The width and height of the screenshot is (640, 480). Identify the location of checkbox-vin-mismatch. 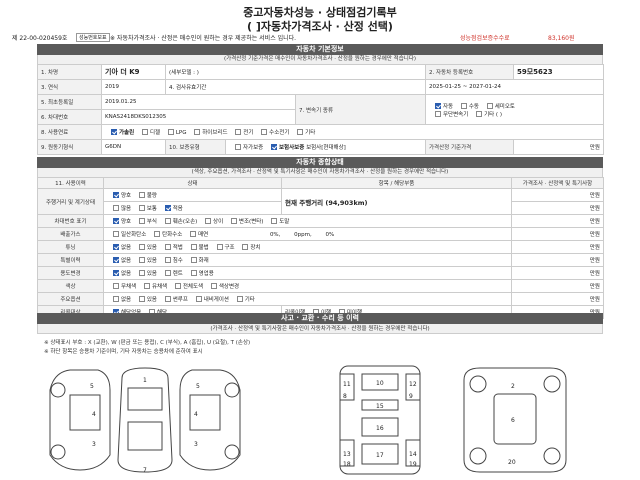
(208, 221).